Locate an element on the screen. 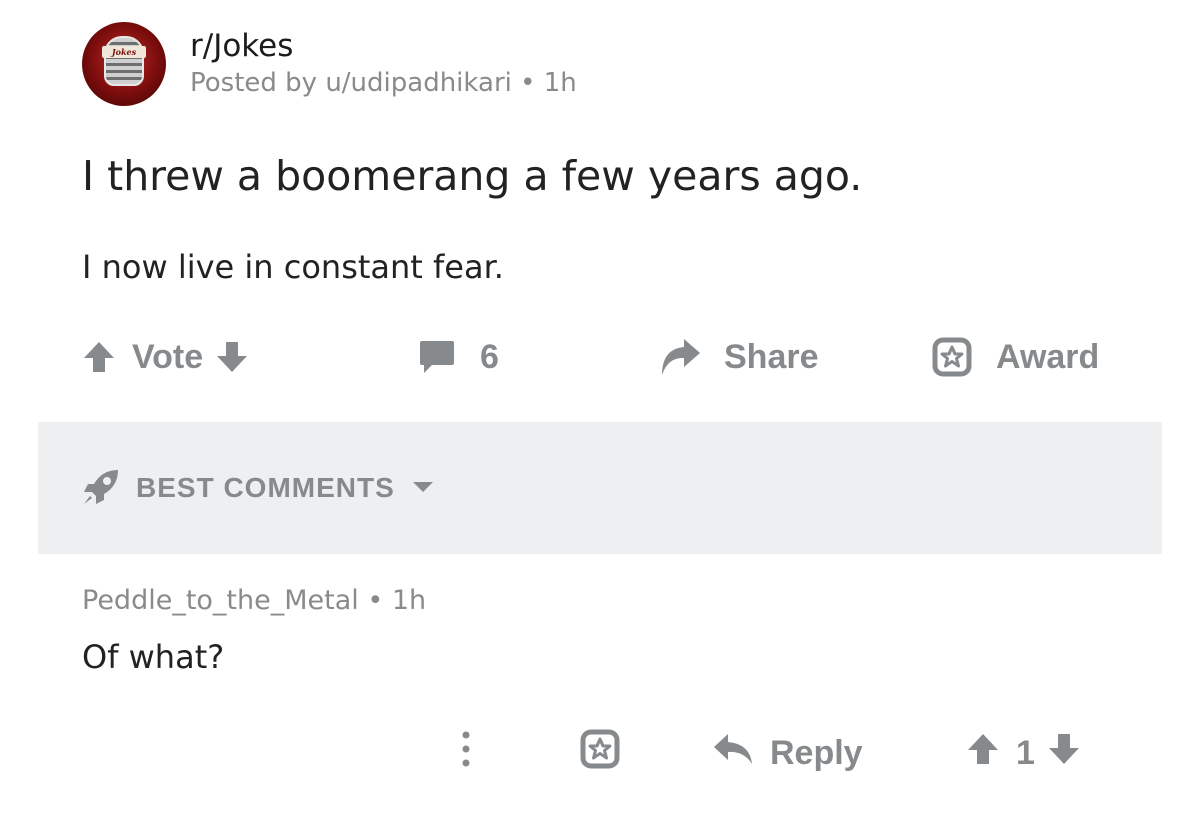 The width and height of the screenshot is (1200, 816). comment-vote-control: 1 is located at coordinates (1023, 753).